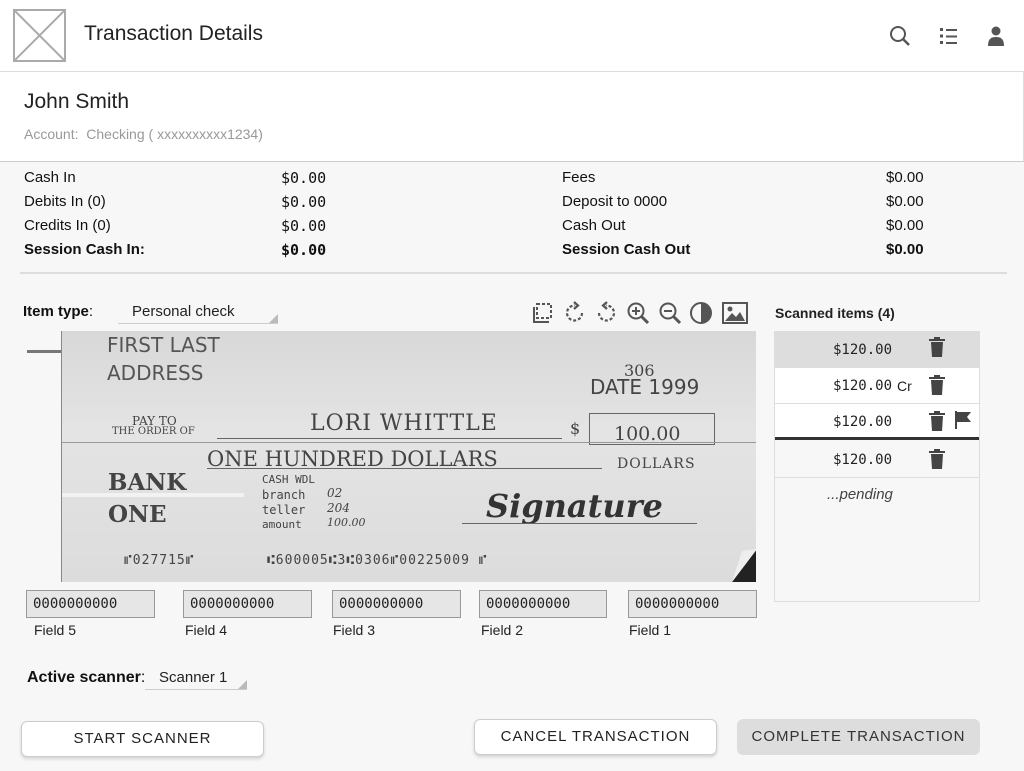 The image size is (1024, 771). I want to click on rotate-clockwise-icon, so click(575, 313).